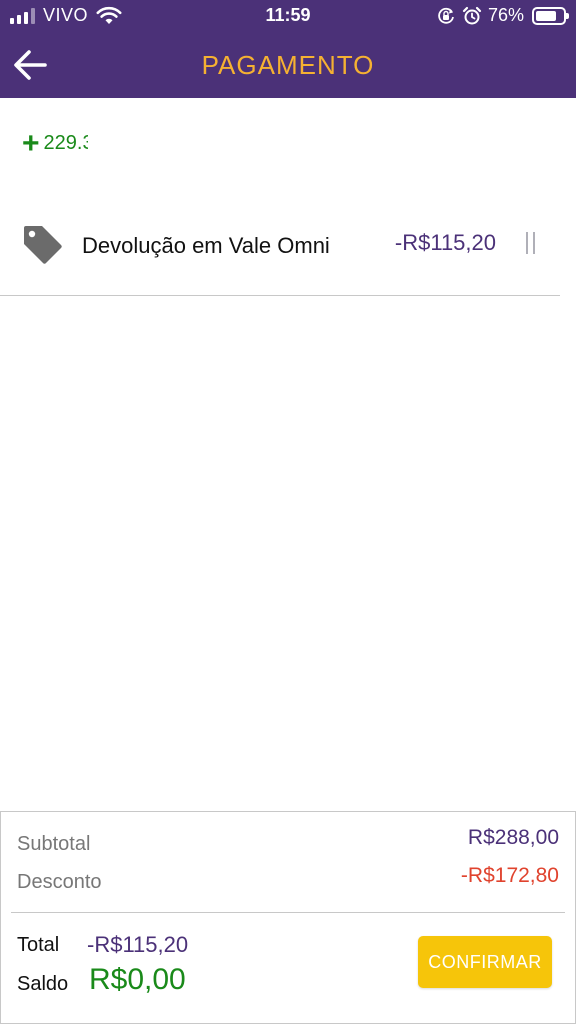 Image resolution: width=576 pixels, height=1024 pixels. What do you see at coordinates (472, 15) in the screenshot?
I see `alarm-icon` at bounding box center [472, 15].